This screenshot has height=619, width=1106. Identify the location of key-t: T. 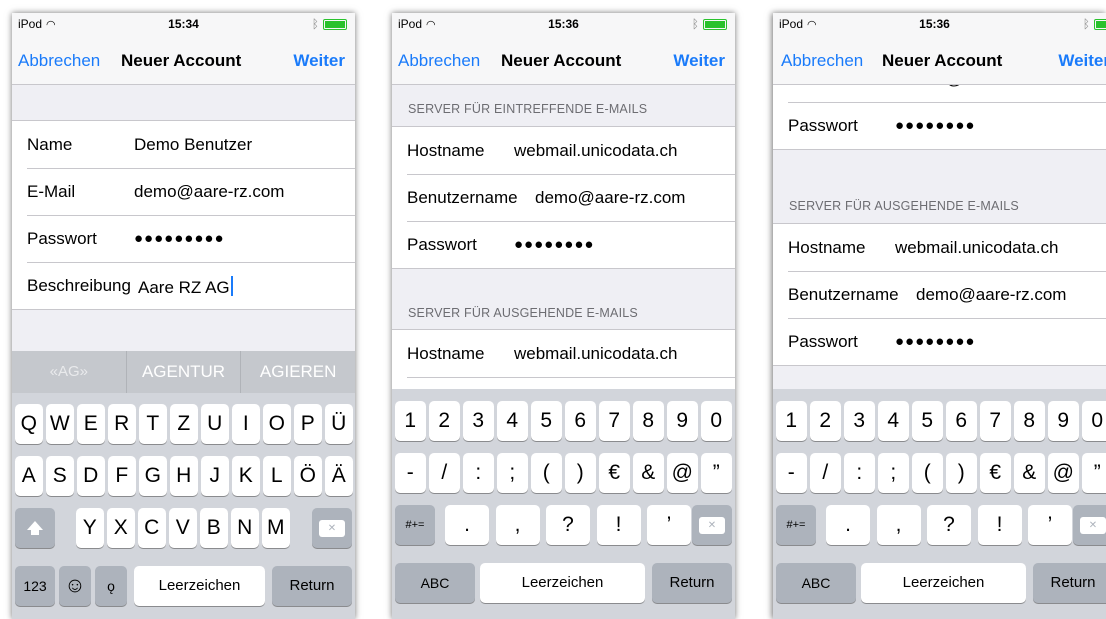
(153, 424).